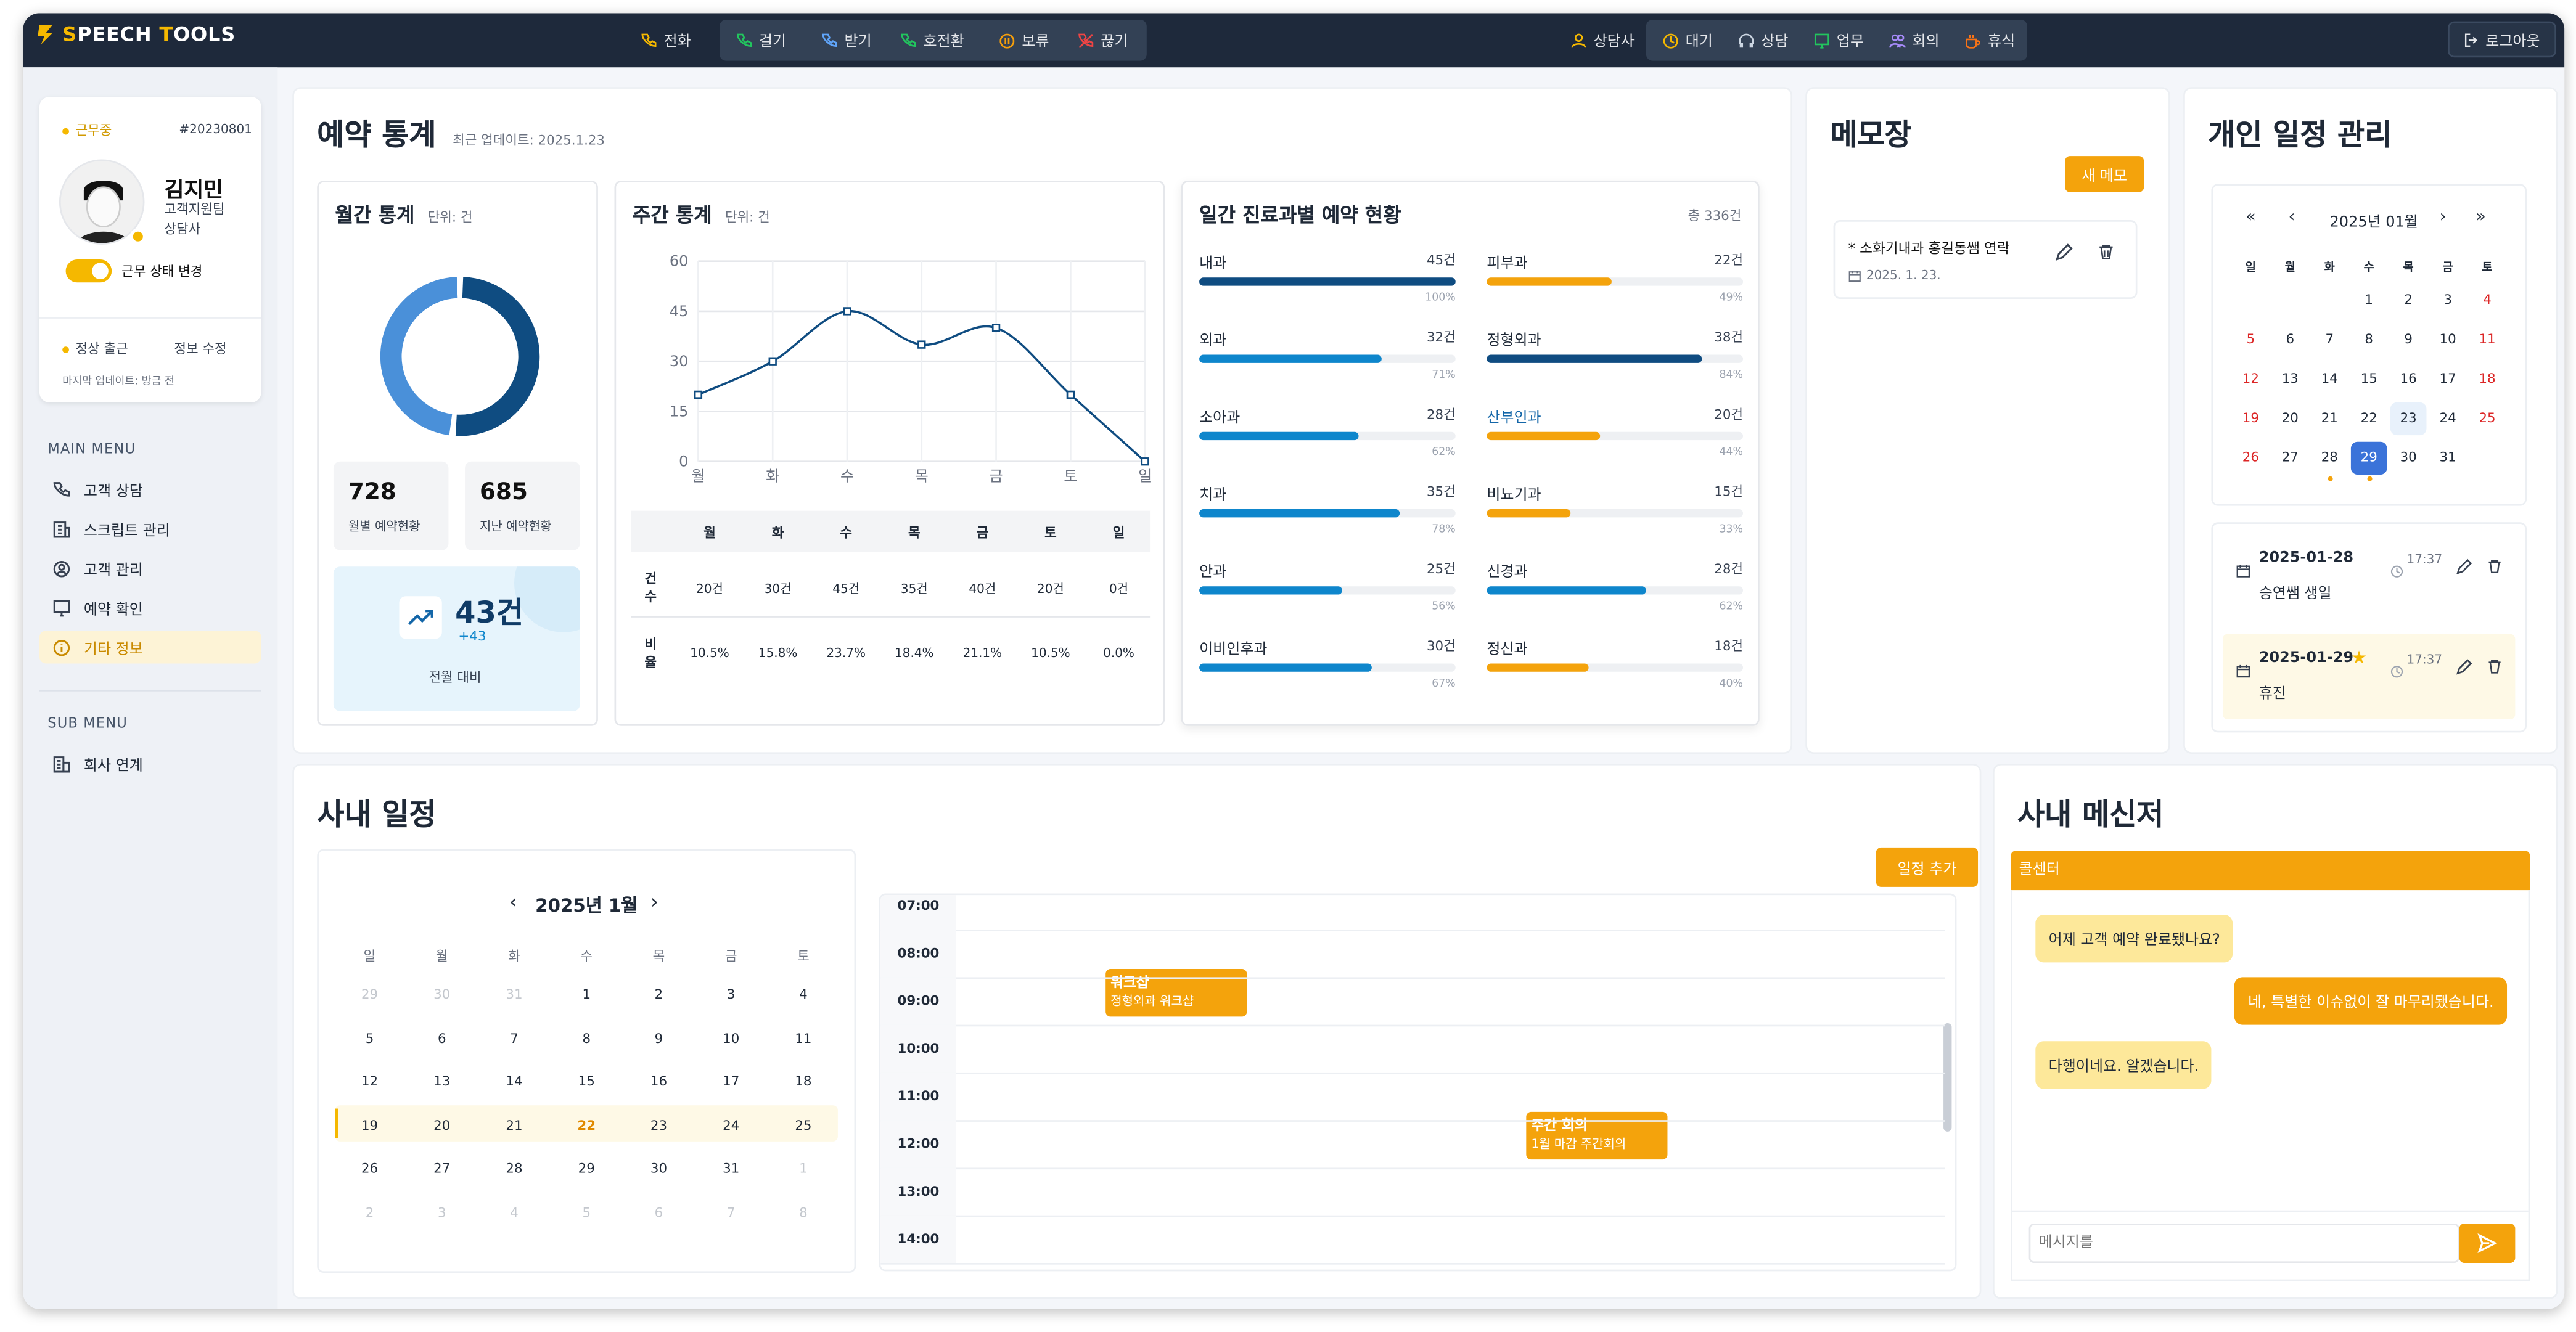  I want to click on next-month-button: ›, so click(2444, 217).